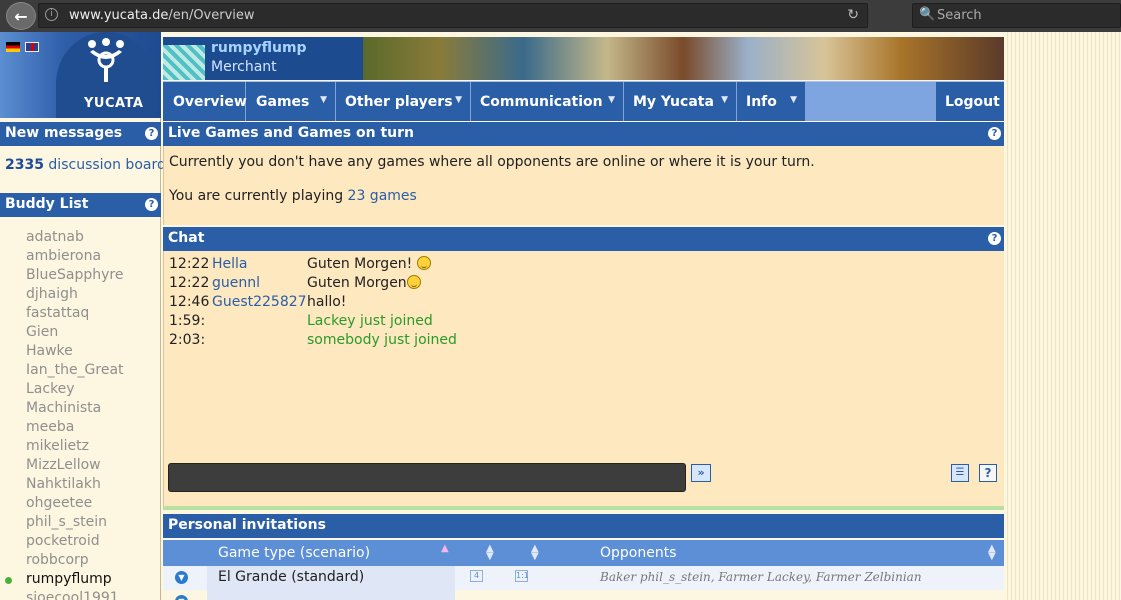  I want to click on back-arrow-icon: ←, so click(21, 16).